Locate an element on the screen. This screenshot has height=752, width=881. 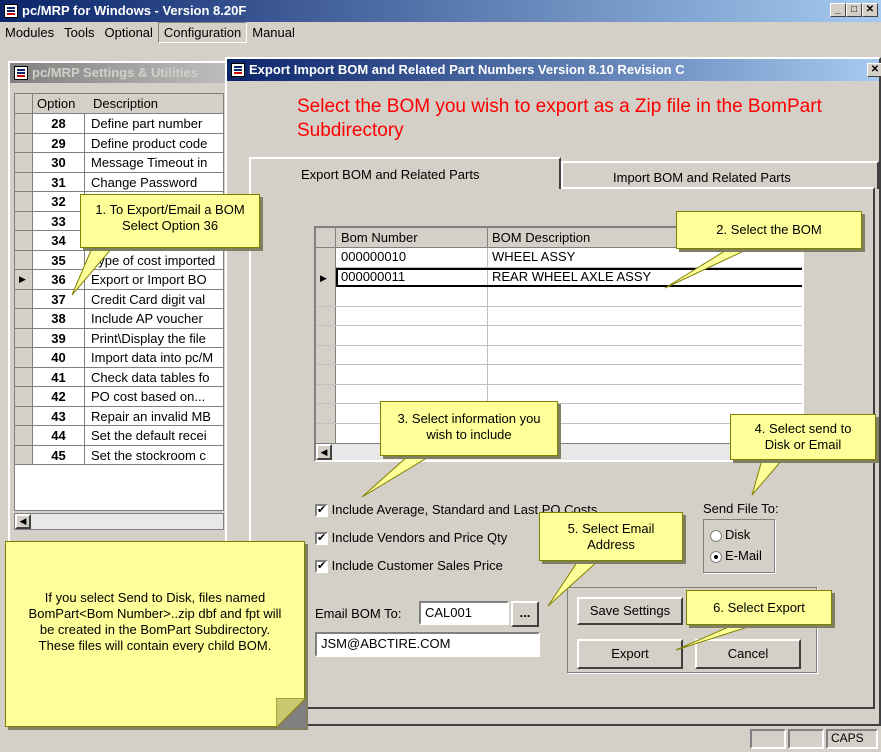
settings-row: 28 Define part number is located at coordinates (119, 124).